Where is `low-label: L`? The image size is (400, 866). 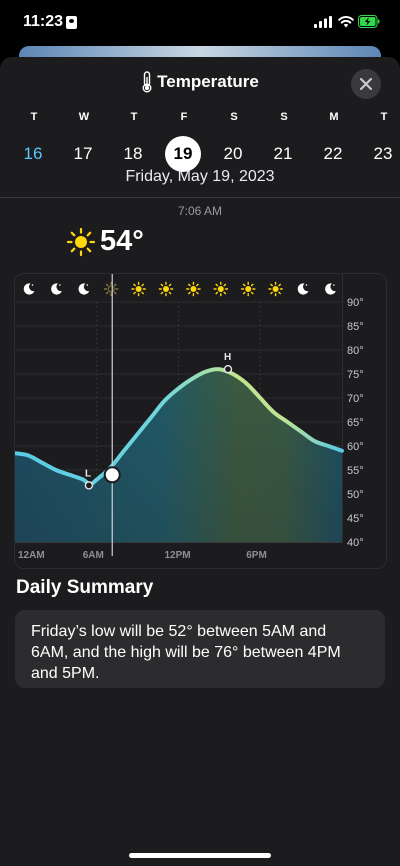 low-label: L is located at coordinates (88, 473).